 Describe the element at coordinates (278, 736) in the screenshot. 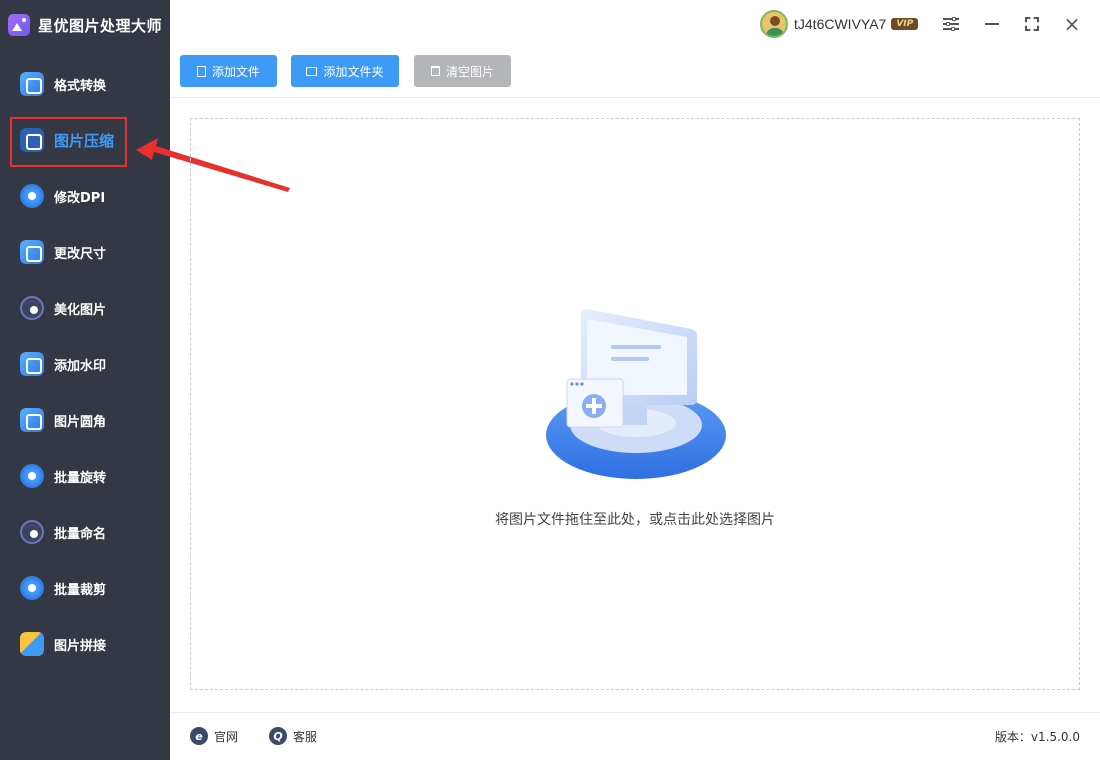

I see `chat-icon: Q` at that location.